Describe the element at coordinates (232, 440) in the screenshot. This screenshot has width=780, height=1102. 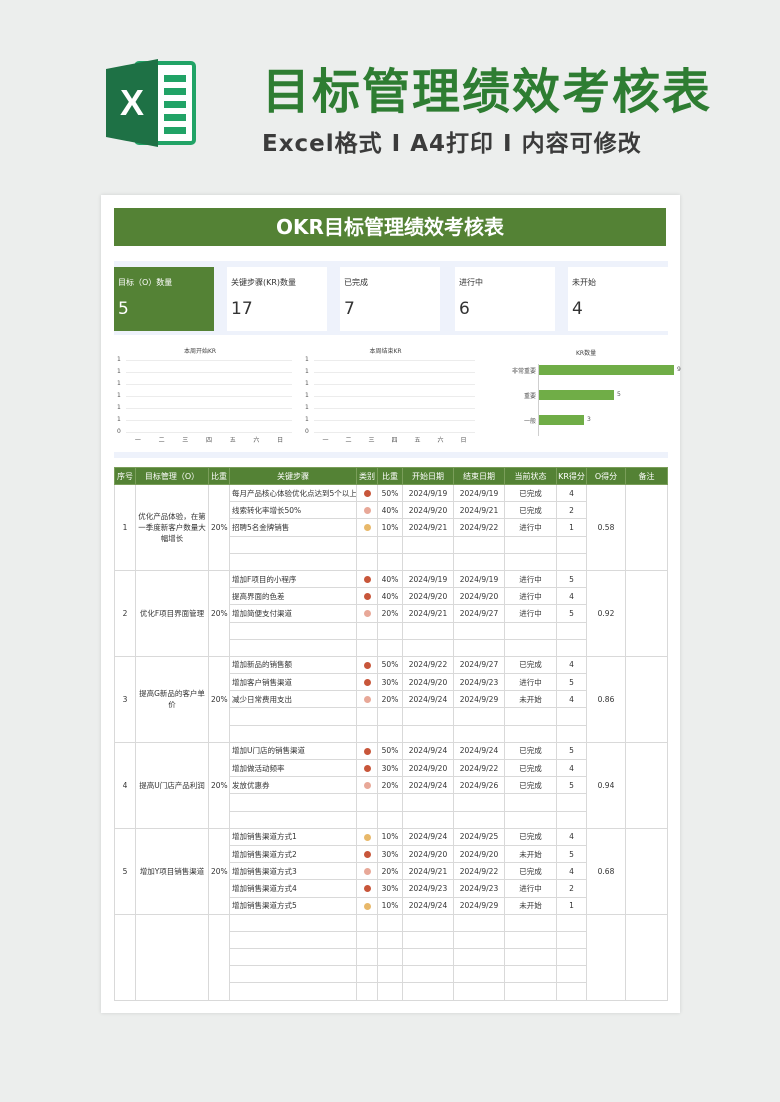
I see `x-tick-label: 五` at that location.